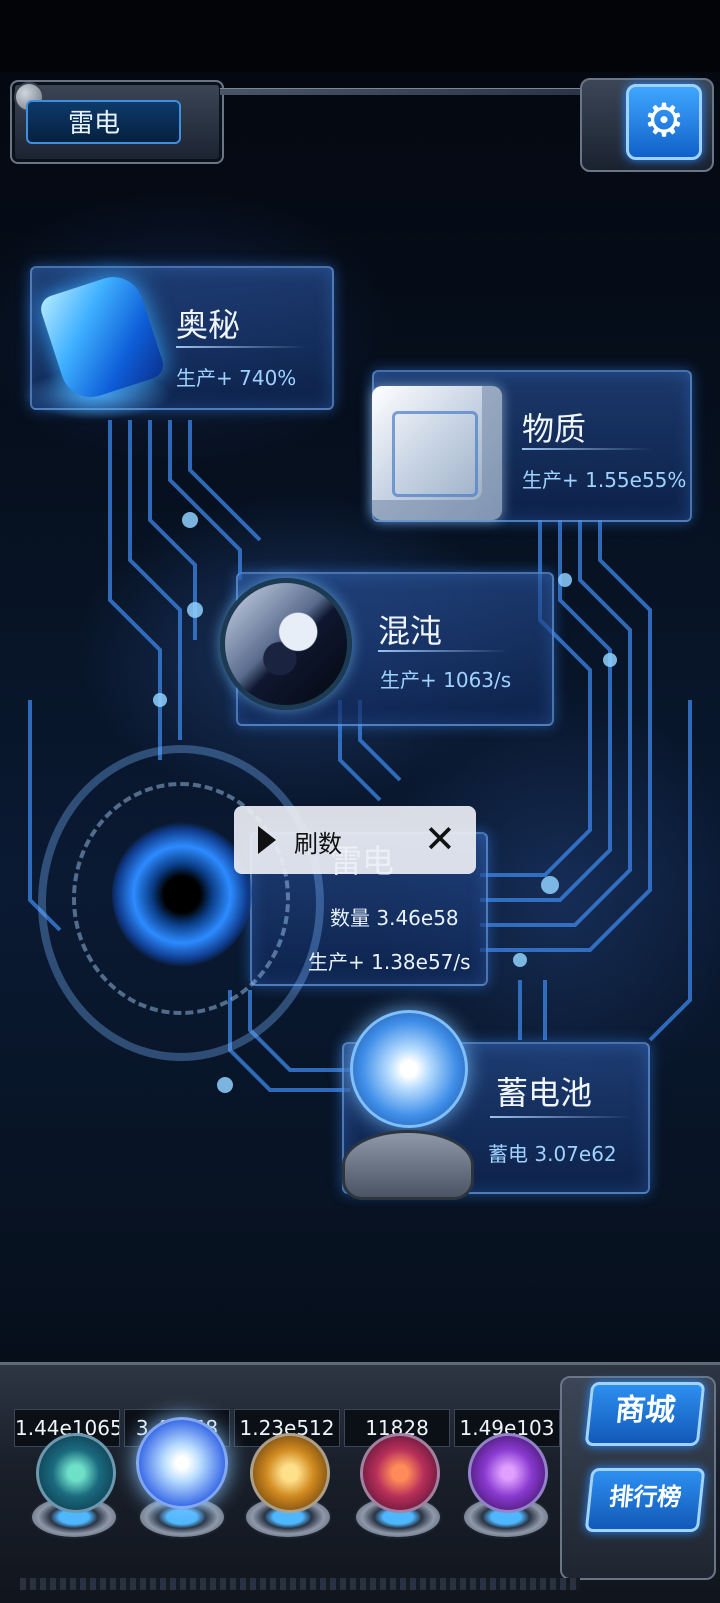  I want to click on node-matter-name: 物质, so click(554, 429).